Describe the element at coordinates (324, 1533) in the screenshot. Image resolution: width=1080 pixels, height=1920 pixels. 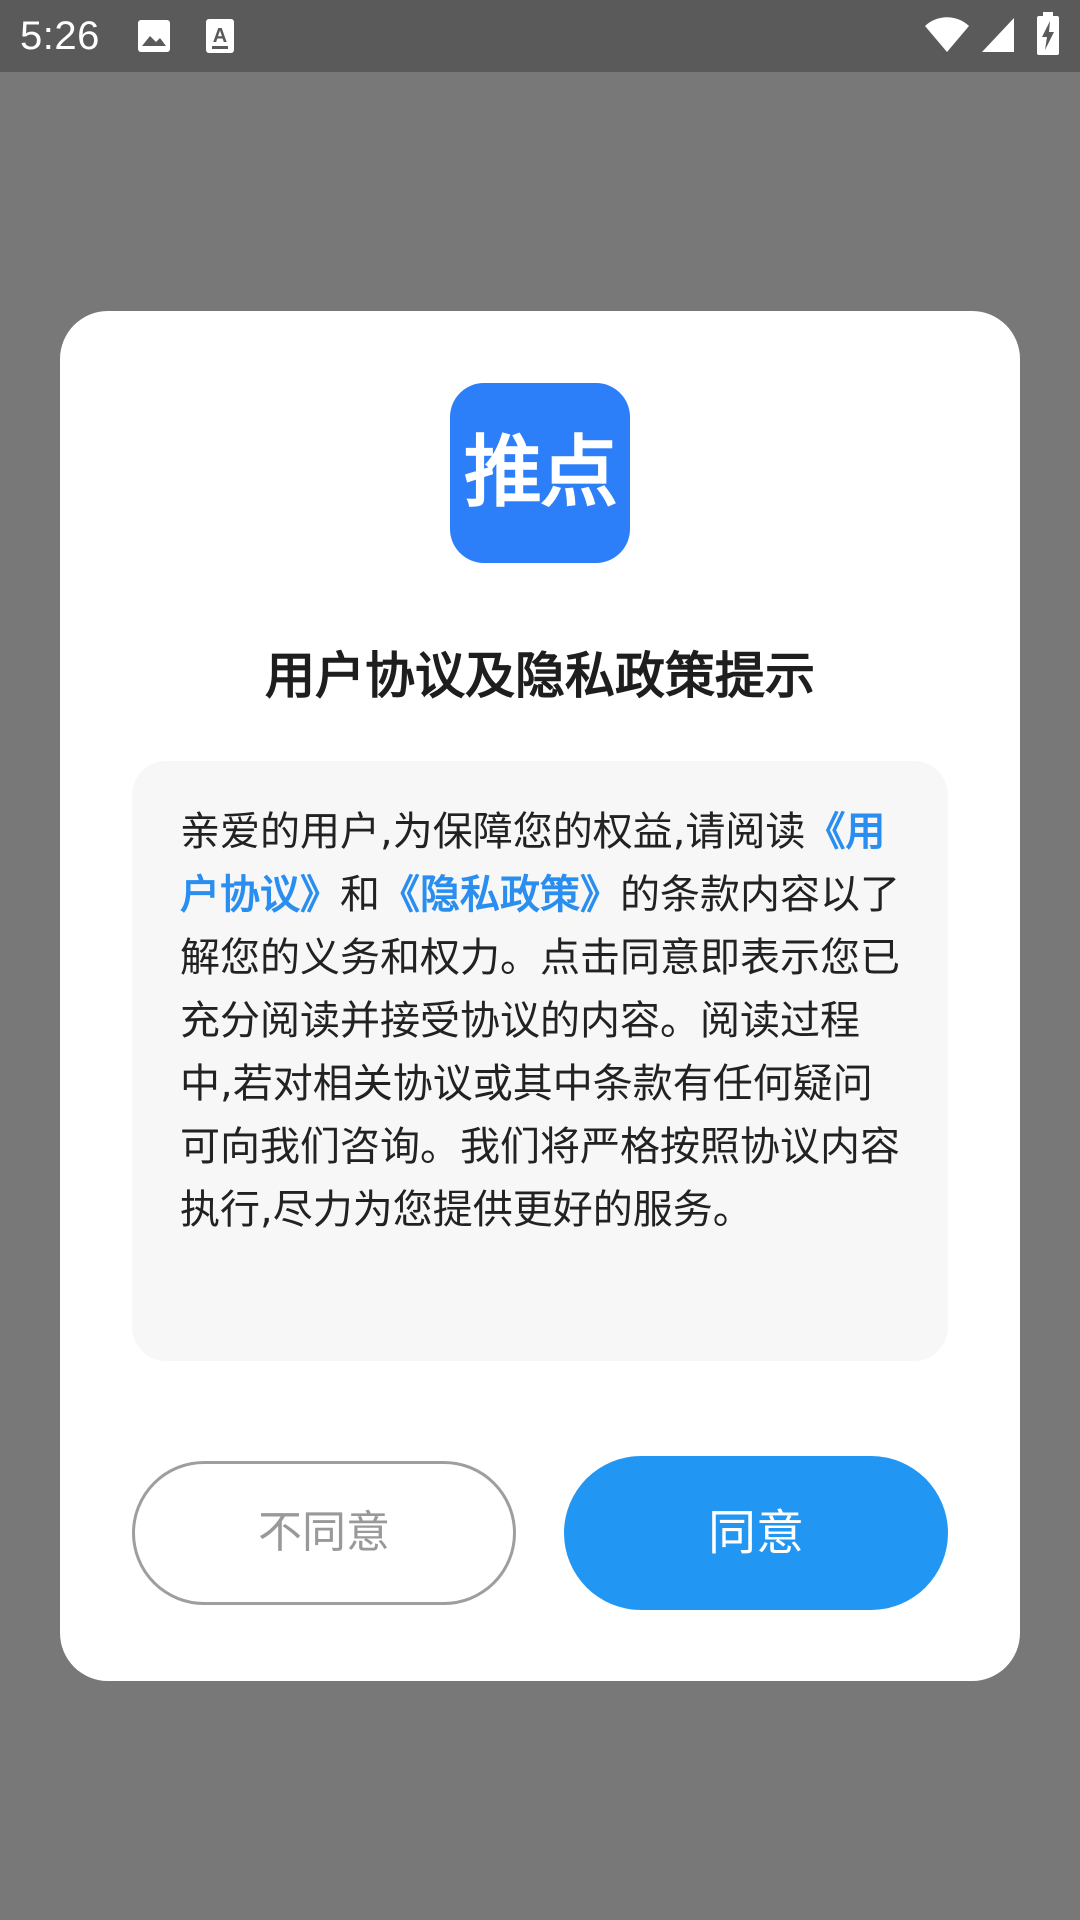
I see `disagree-button: 不同意` at that location.